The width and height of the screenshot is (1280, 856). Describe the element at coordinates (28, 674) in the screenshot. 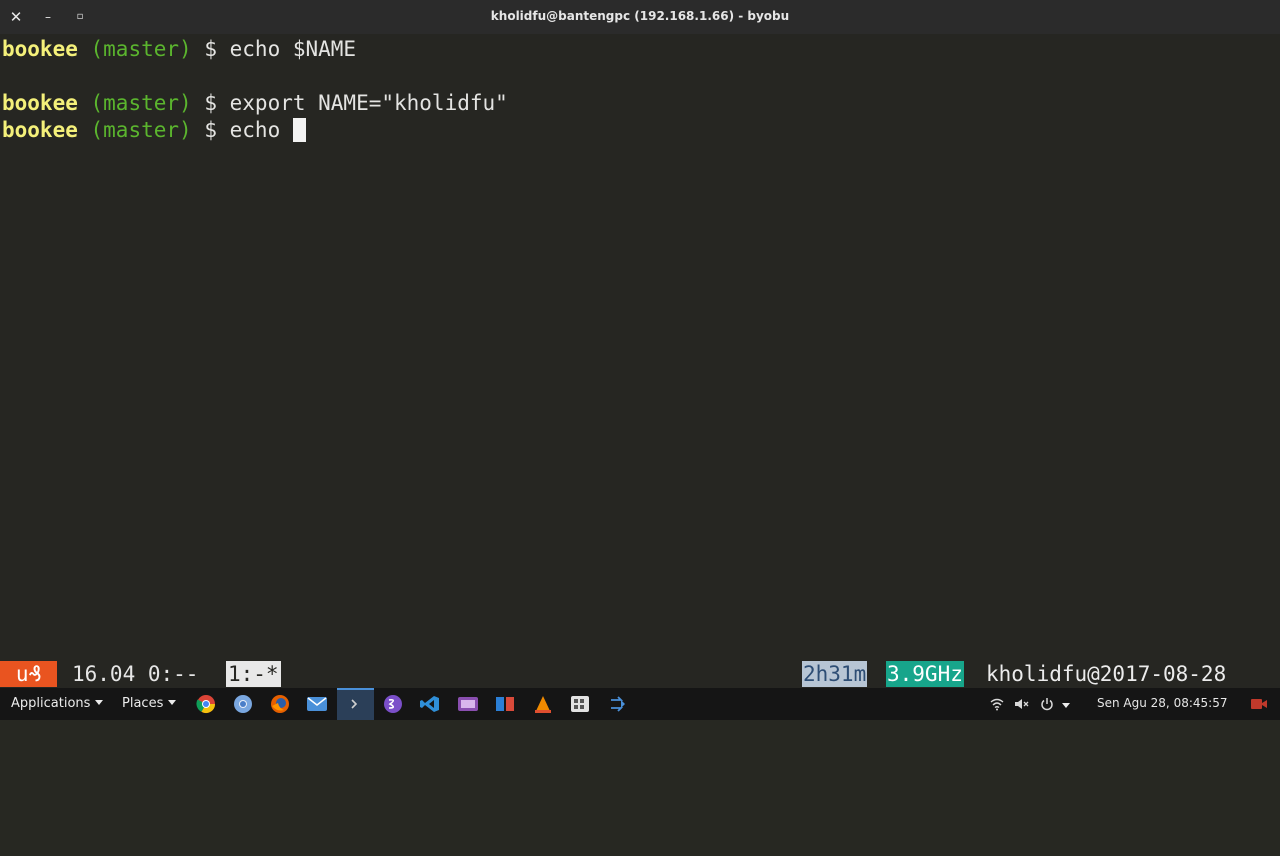

I see `ubuntu-logo-badge: u₰` at that location.